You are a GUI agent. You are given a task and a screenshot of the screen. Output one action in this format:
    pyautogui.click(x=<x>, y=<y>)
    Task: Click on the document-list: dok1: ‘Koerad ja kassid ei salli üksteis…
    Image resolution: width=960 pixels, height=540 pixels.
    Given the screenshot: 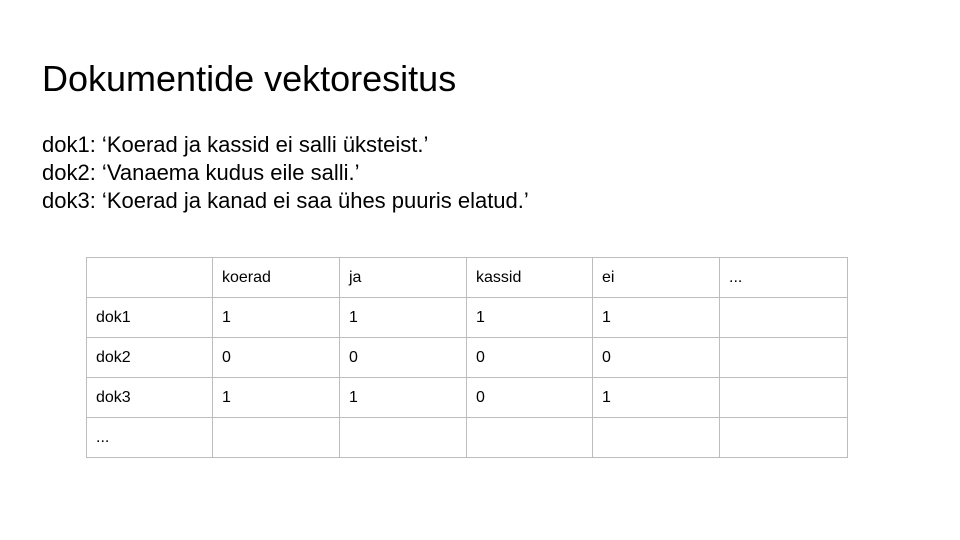 What is the action you would take?
    pyautogui.click(x=285, y=173)
    